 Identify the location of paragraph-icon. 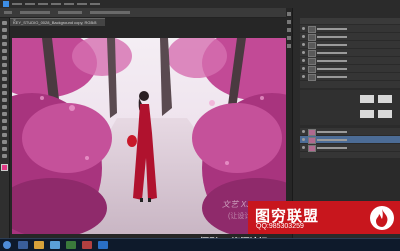
(289, 46).